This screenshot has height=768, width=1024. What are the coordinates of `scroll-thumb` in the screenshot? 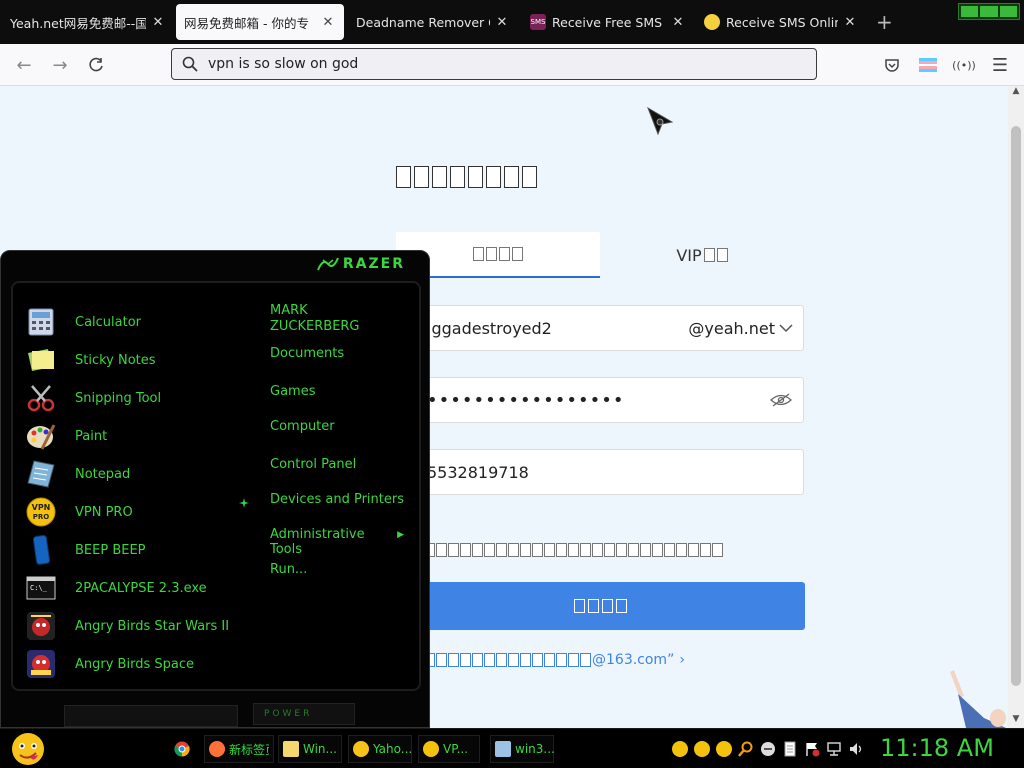 It's located at (1016, 406).